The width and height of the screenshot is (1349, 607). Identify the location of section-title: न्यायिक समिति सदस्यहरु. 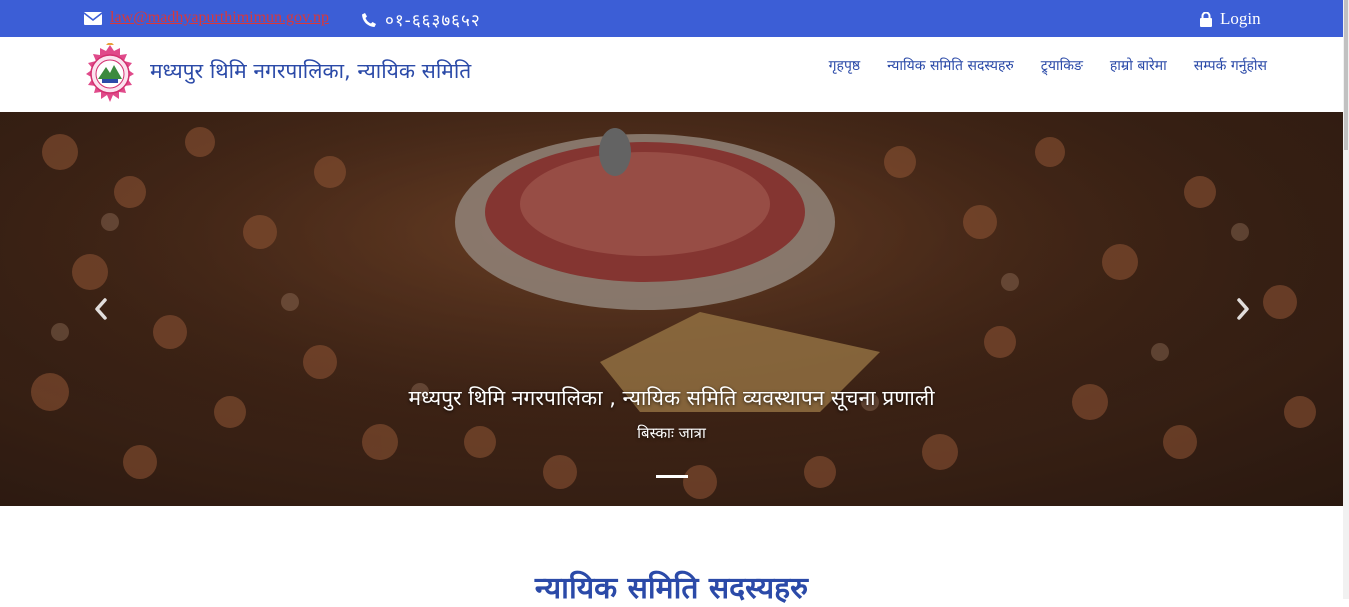
(671, 588).